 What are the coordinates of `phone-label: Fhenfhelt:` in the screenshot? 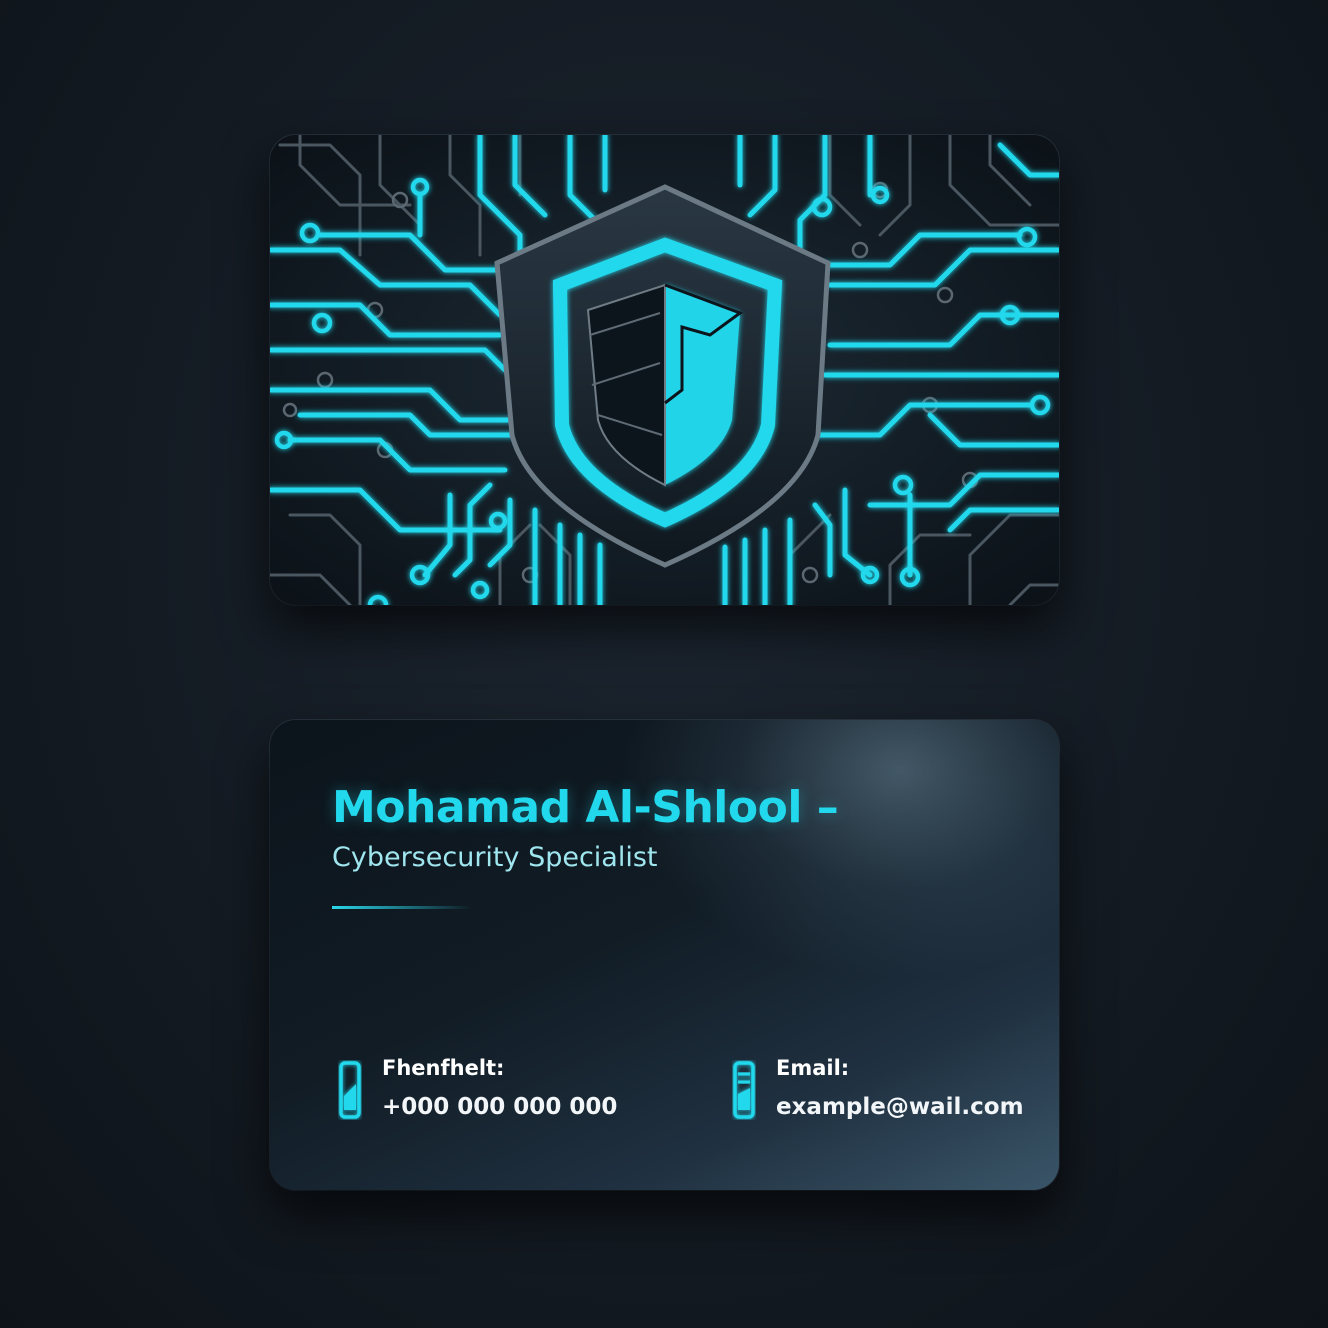 It's located at (443, 1068).